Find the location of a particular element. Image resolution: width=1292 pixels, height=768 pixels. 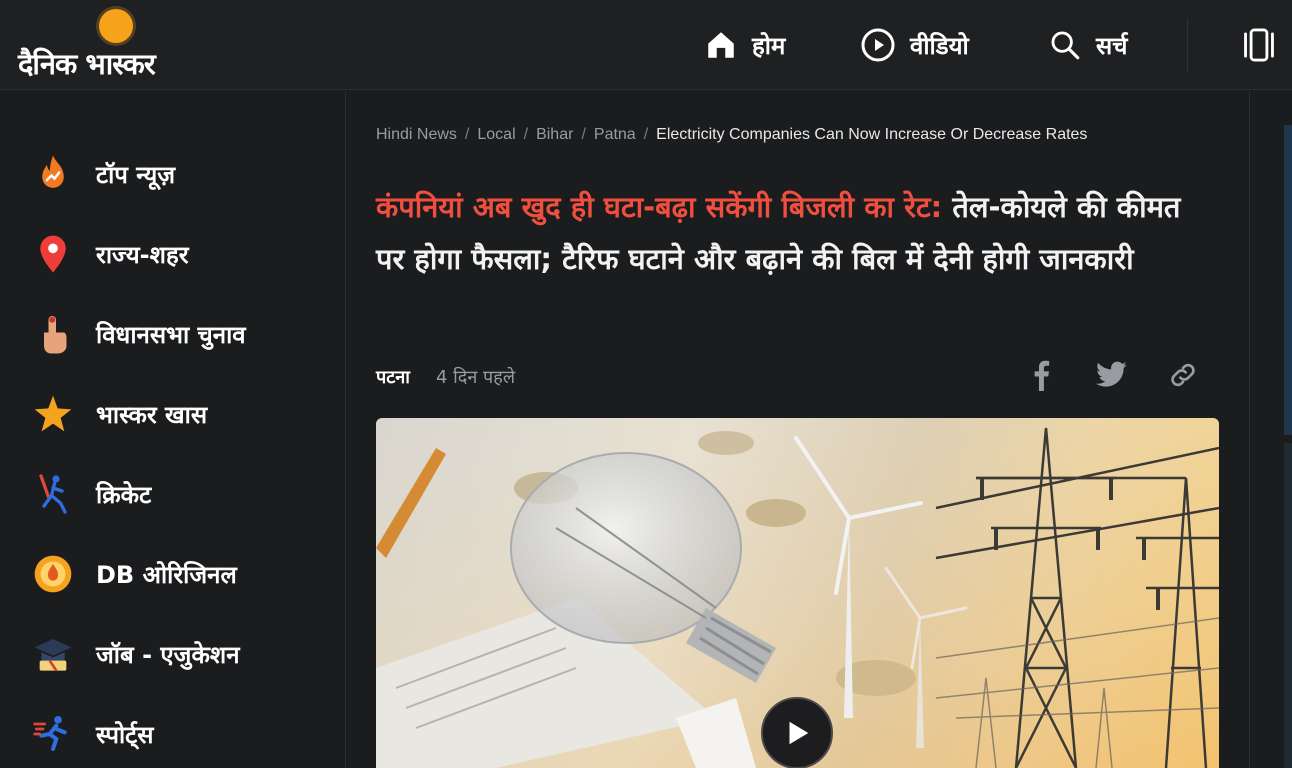

share-twitter-button is located at coordinates (1112, 375).